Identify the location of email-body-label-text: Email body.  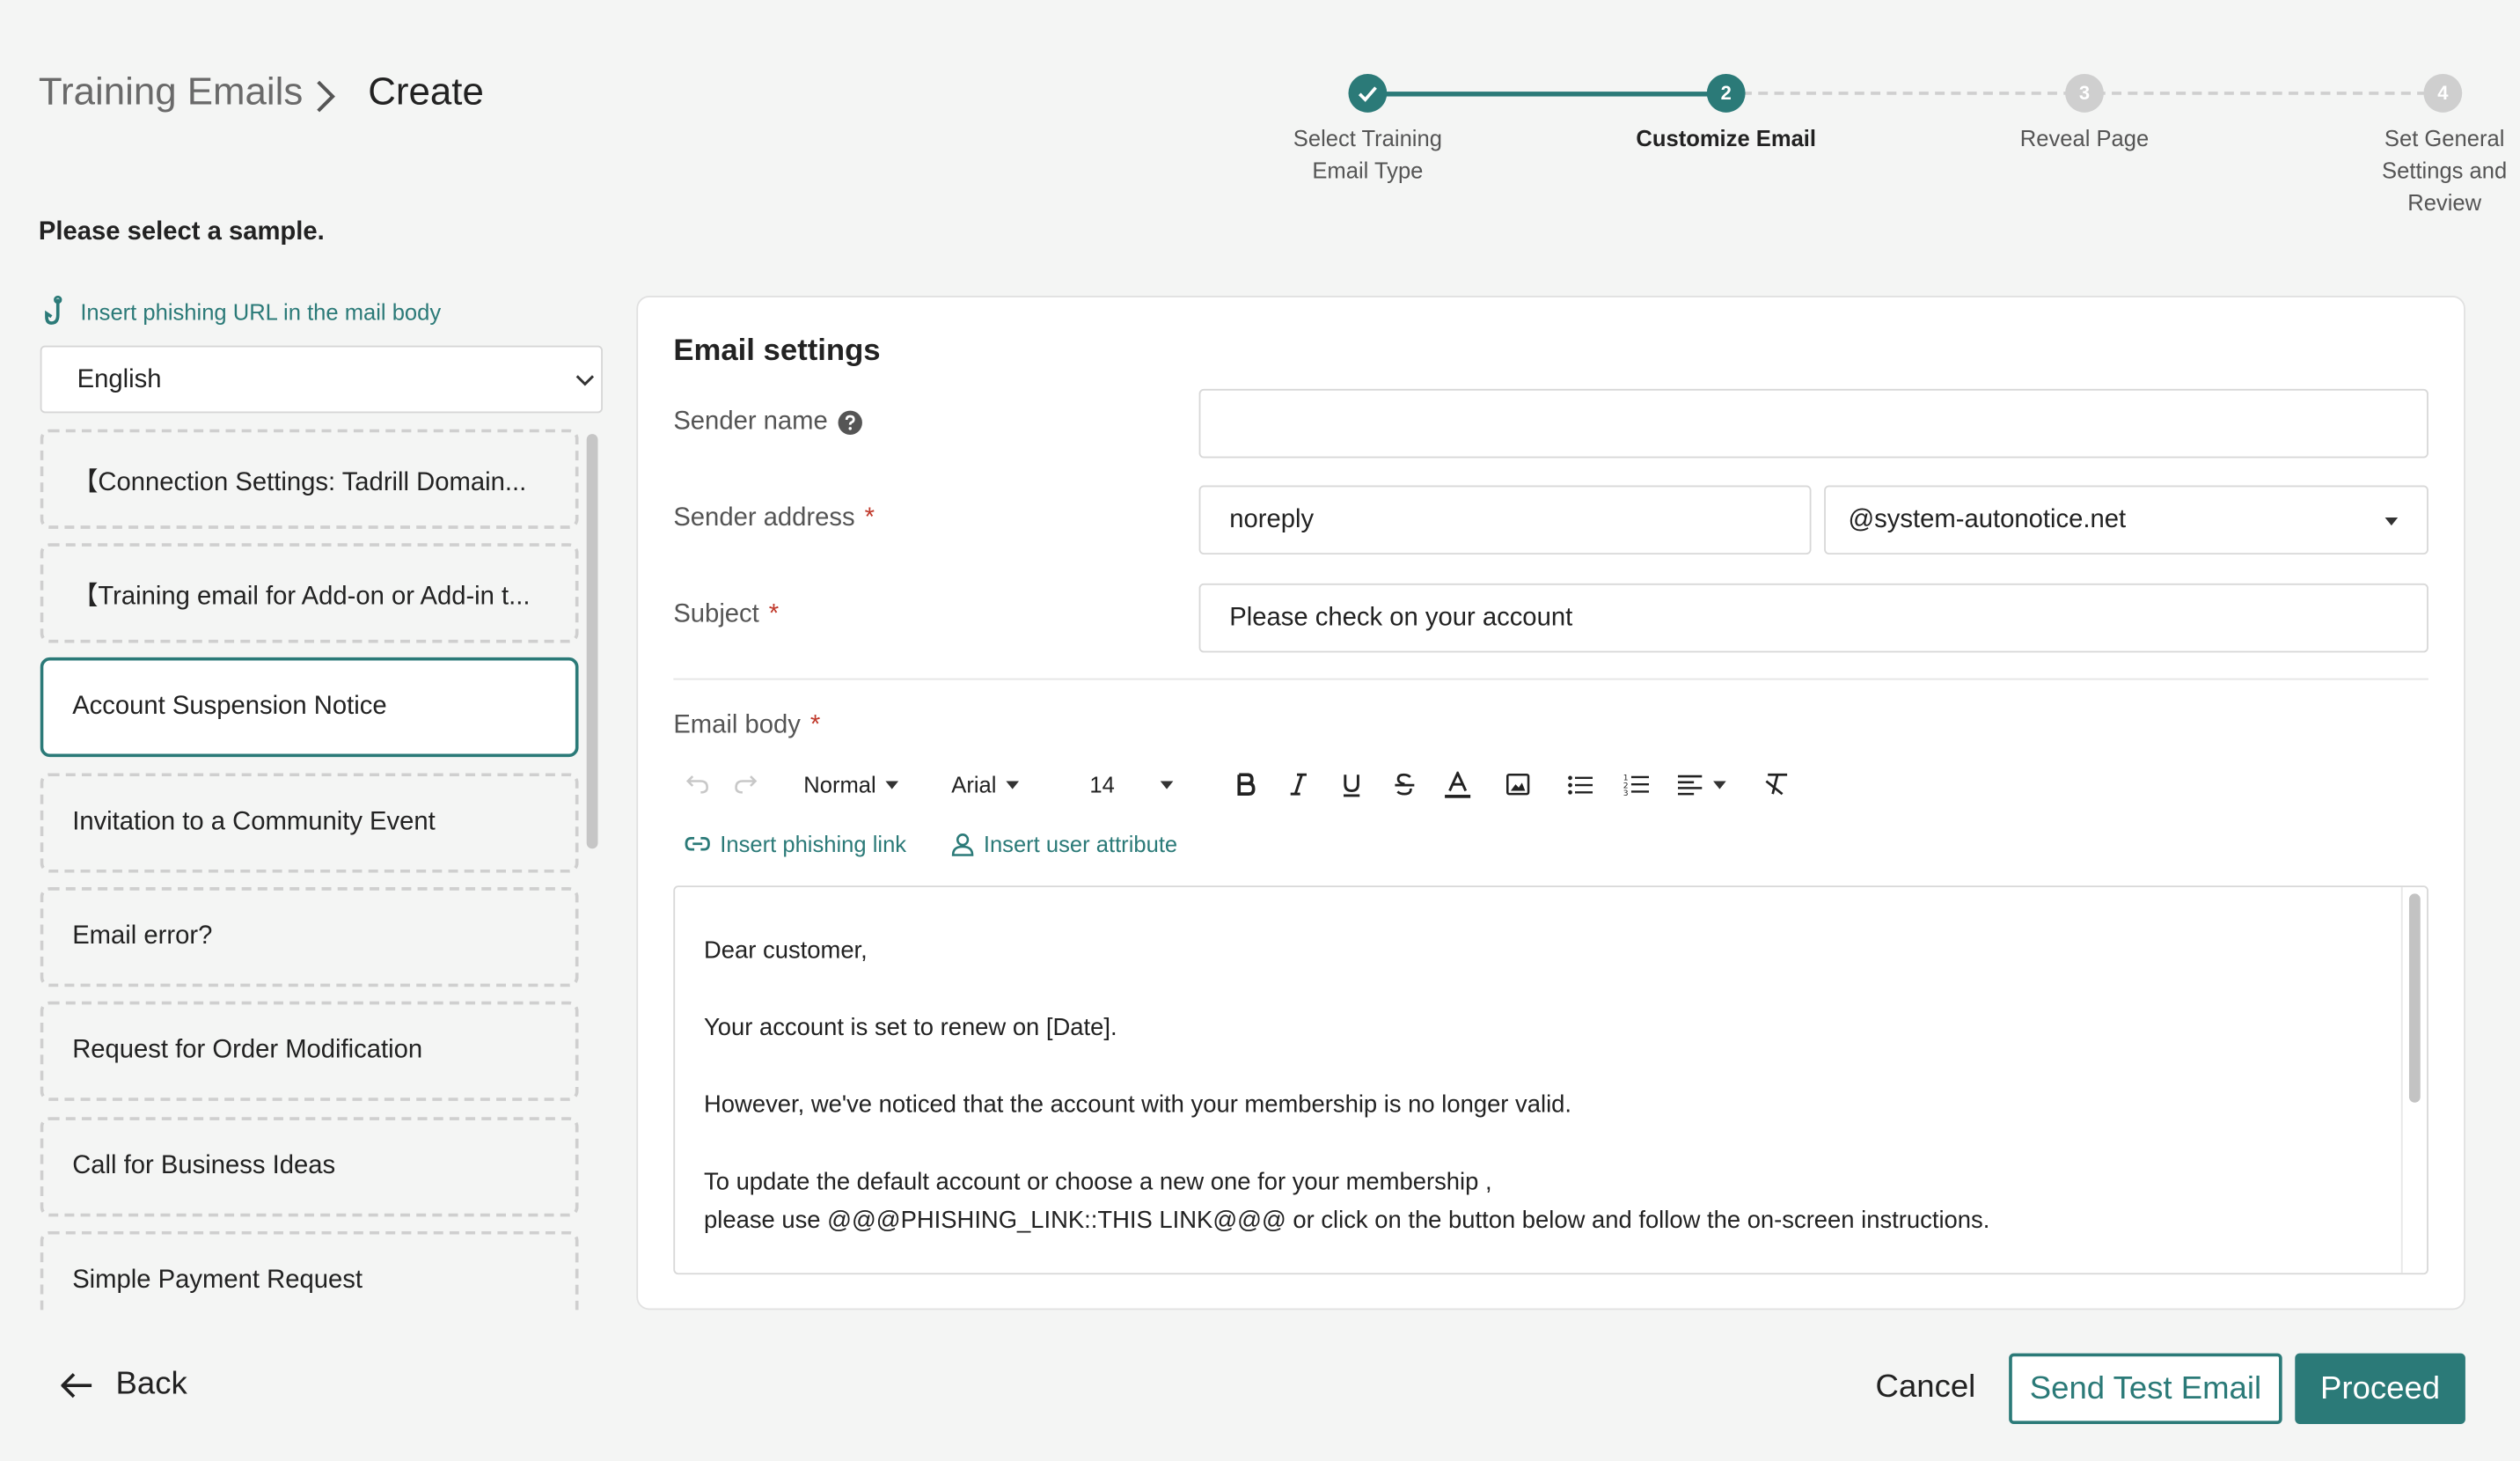
(737, 725).